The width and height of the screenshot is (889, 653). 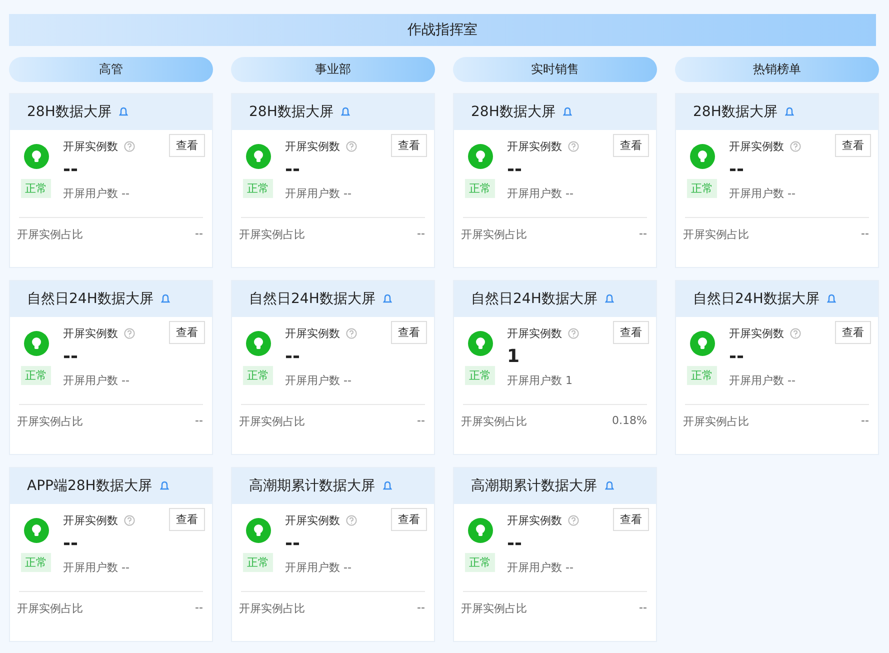 I want to click on category-header: 实时销售, so click(x=555, y=69).